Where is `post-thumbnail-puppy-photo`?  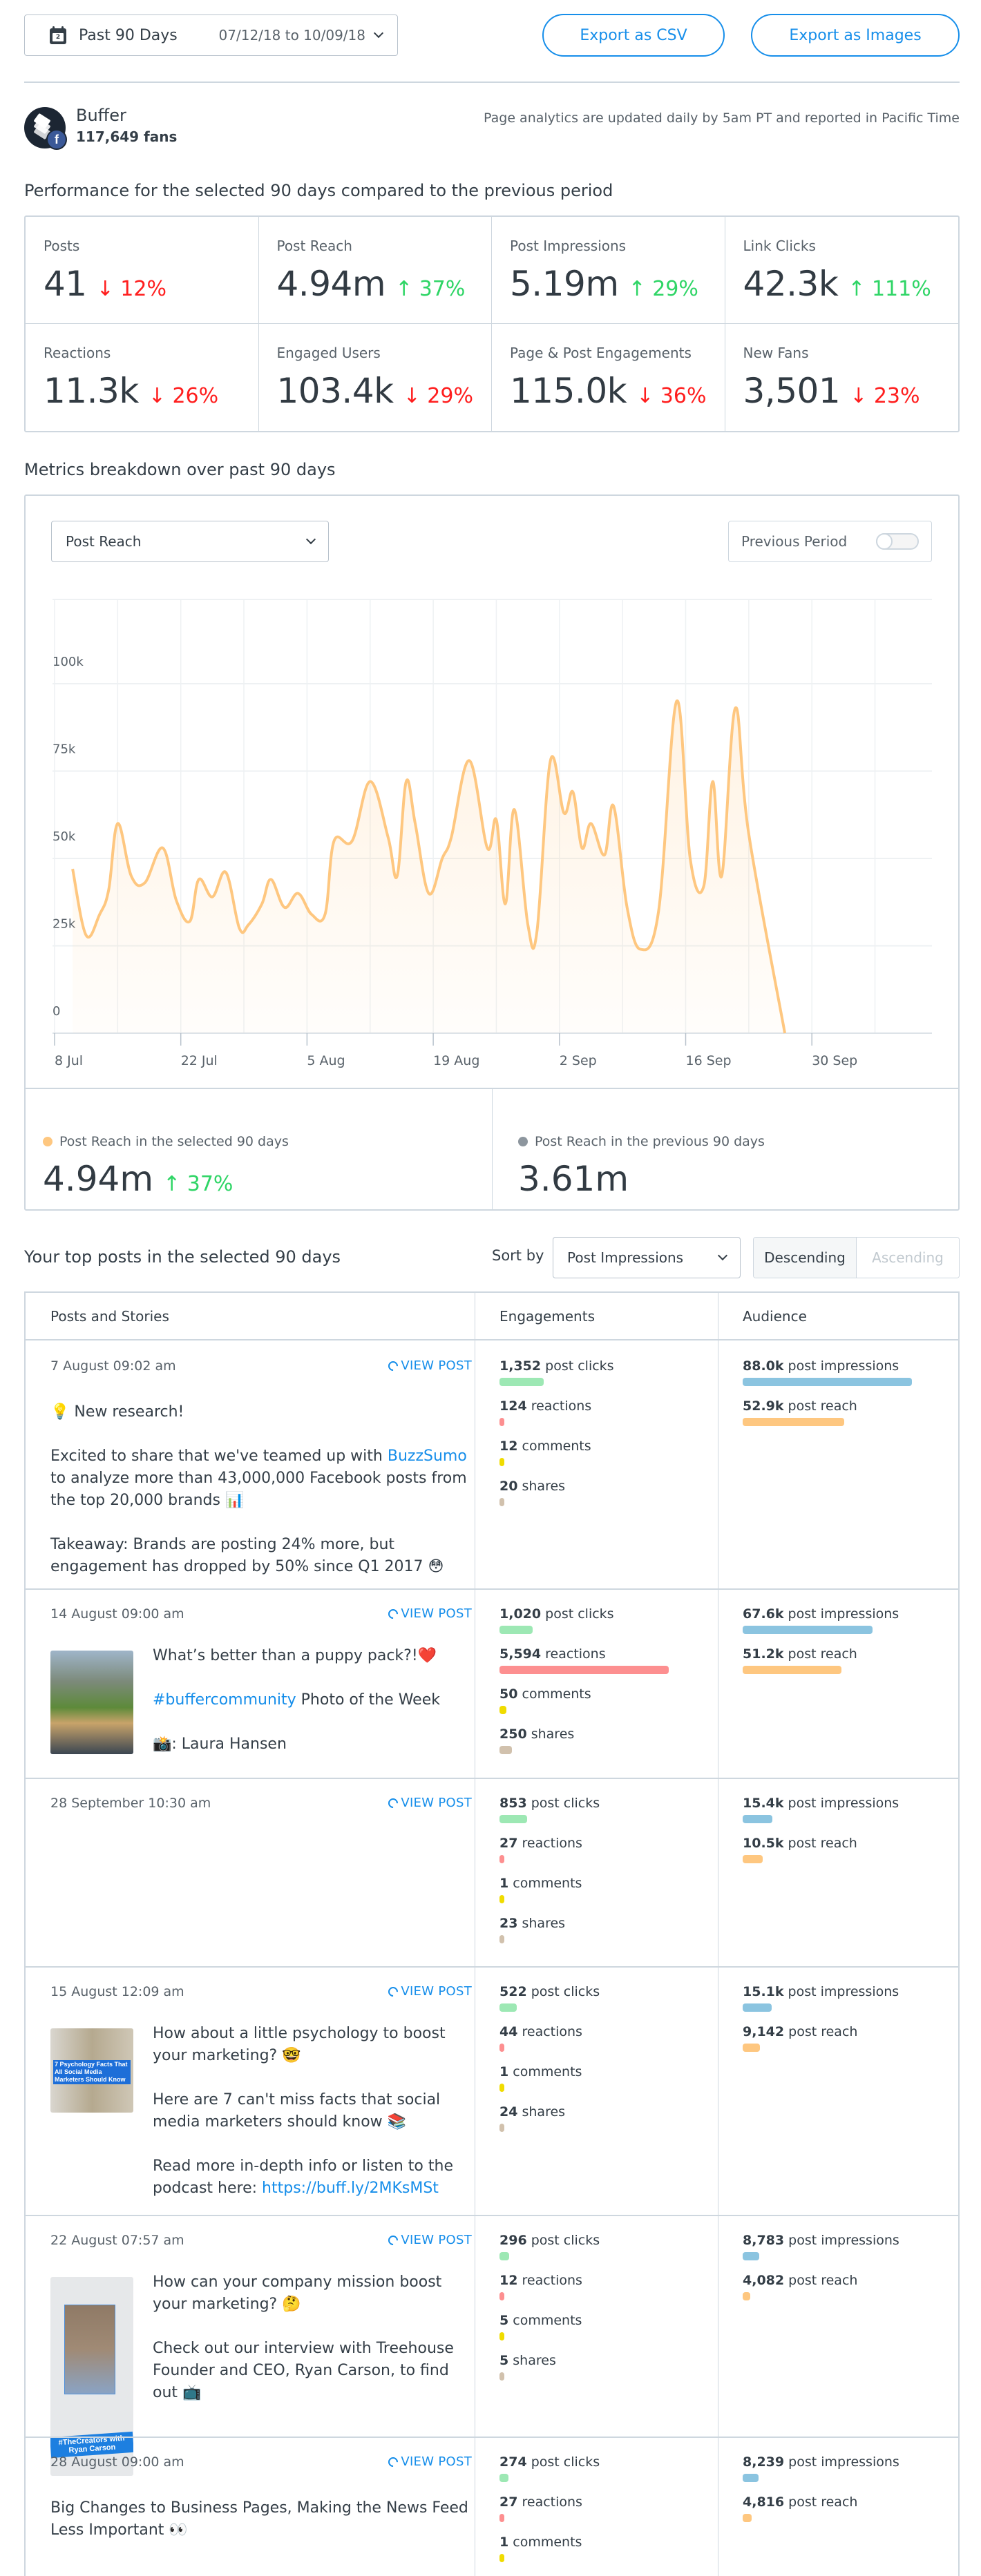
post-thumbnail-puppy-photo is located at coordinates (91, 1702).